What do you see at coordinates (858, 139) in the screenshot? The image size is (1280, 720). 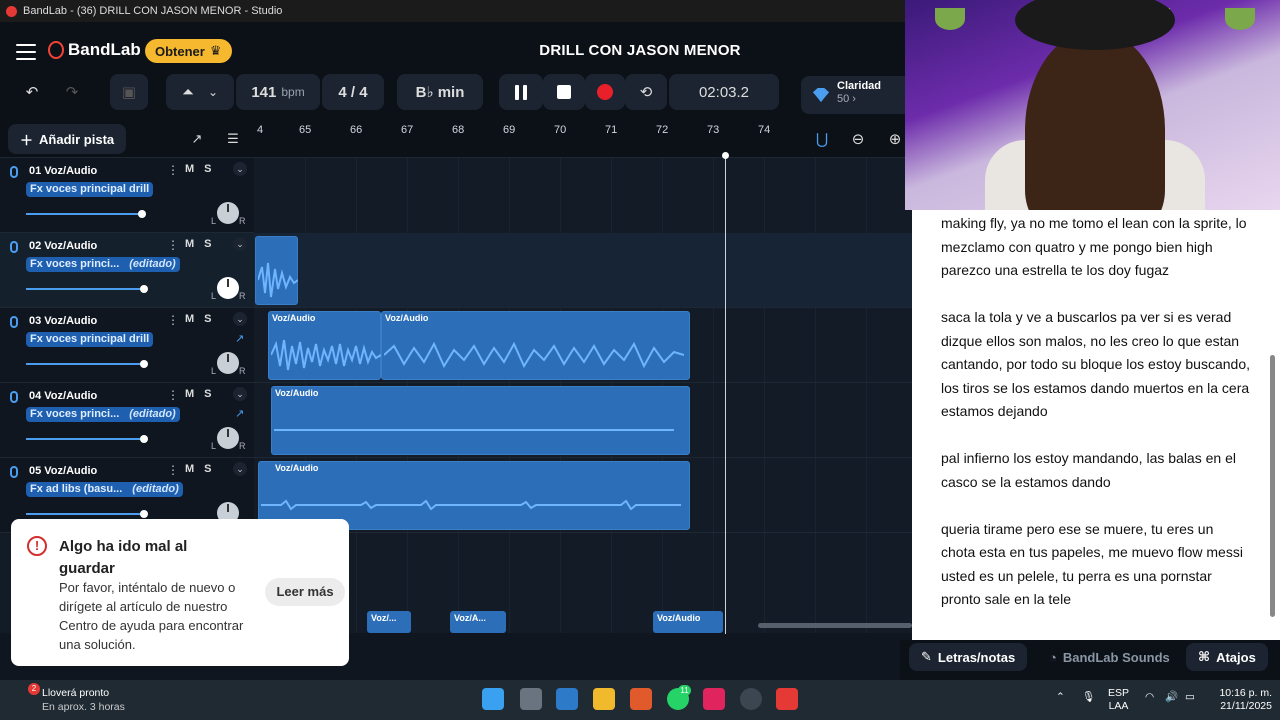 I see `zoom-out-button: ⊖` at bounding box center [858, 139].